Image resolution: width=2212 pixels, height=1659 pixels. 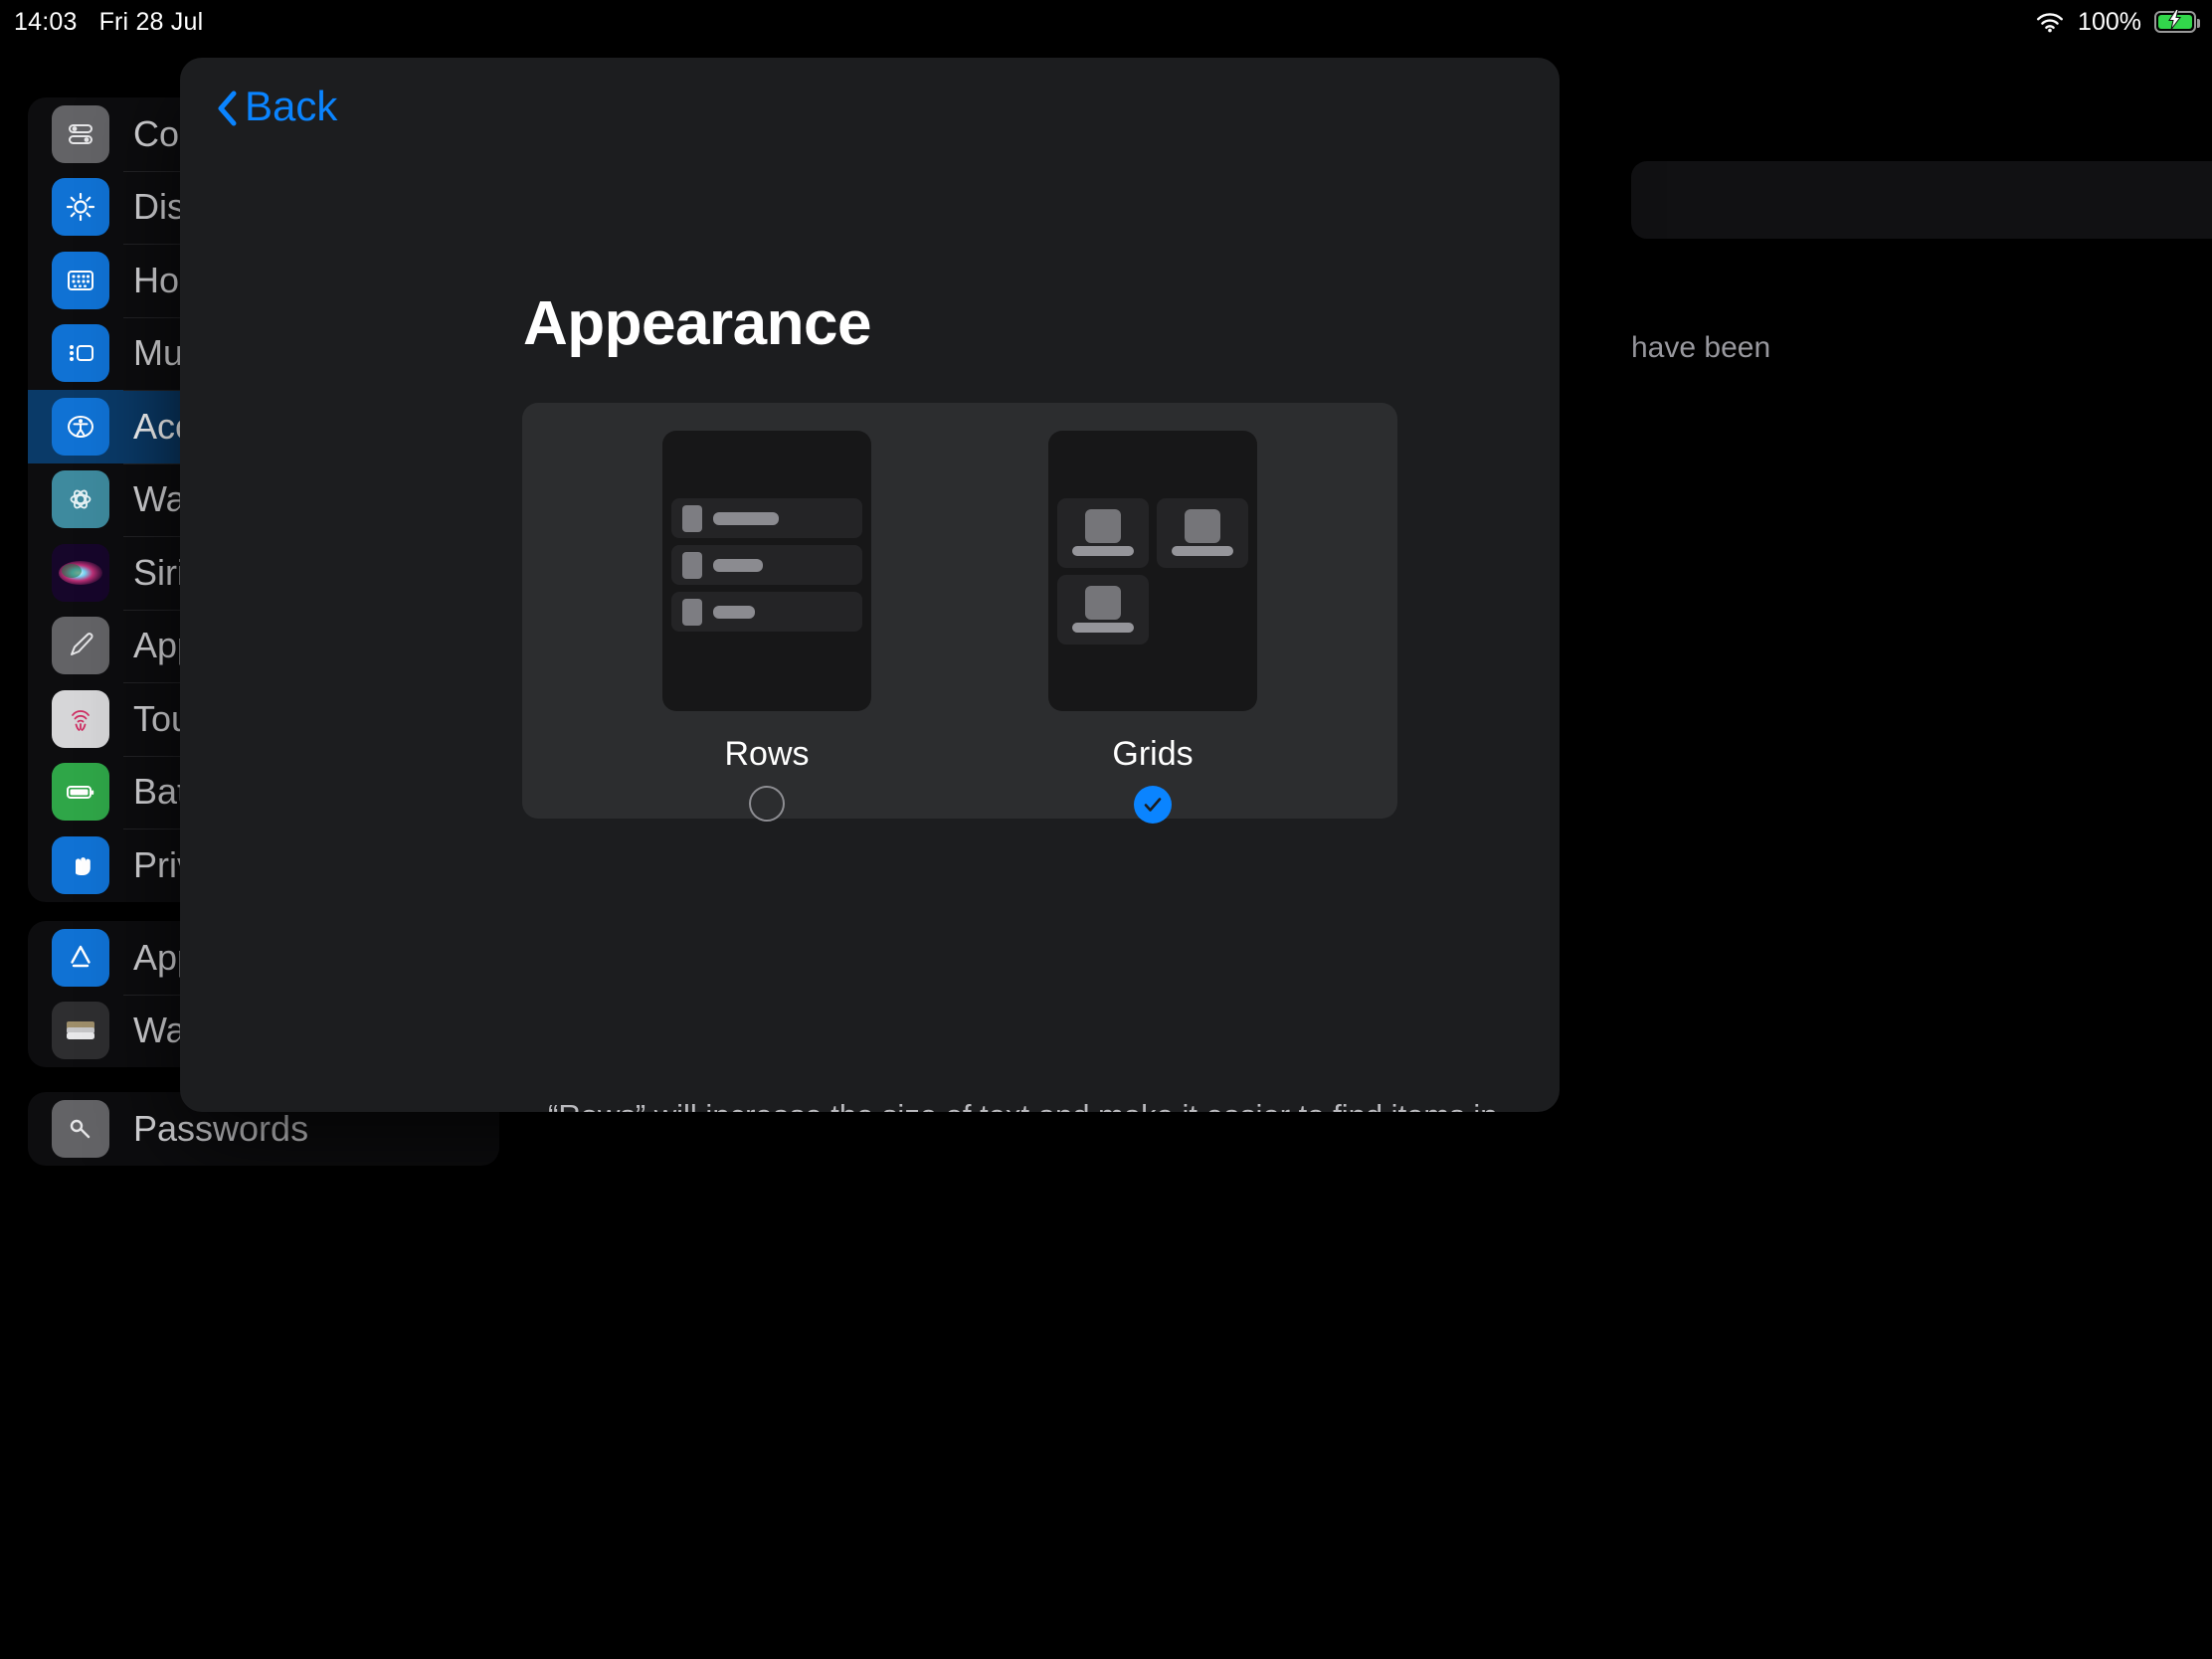 What do you see at coordinates (959, 613) in the screenshot?
I see `appearance-options-panel: Rows Grids` at bounding box center [959, 613].